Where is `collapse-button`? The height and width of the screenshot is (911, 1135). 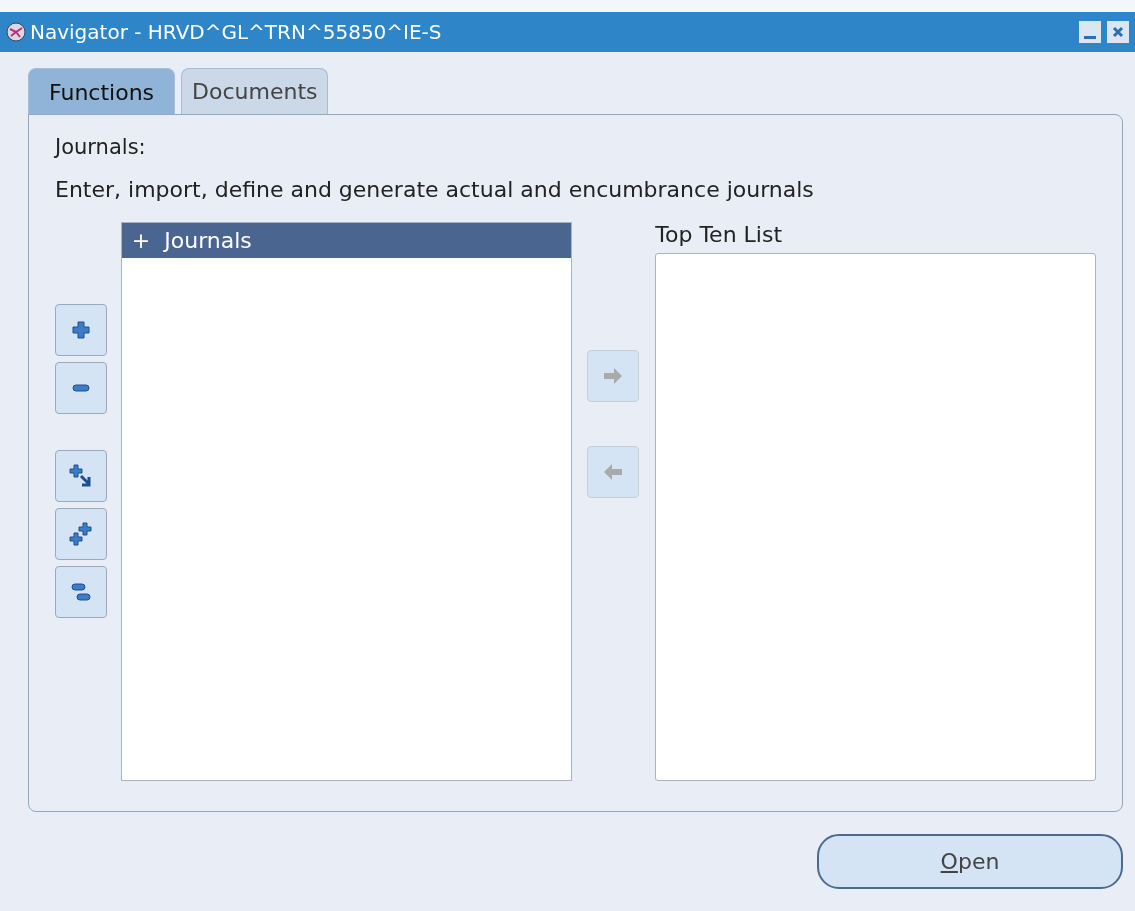 collapse-button is located at coordinates (81, 388).